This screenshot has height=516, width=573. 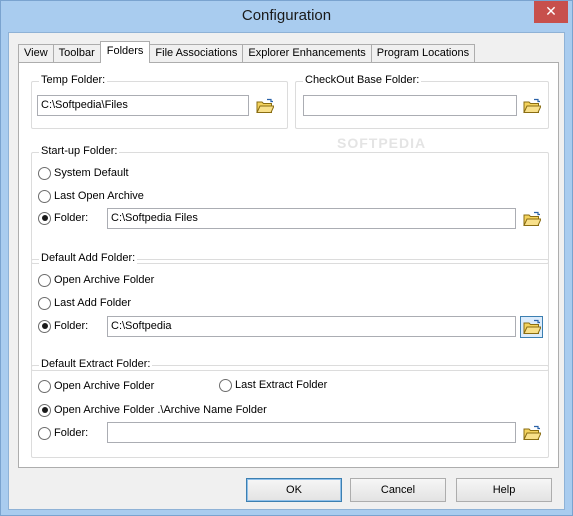 I want to click on extract-folder-browse-button, so click(x=531, y=433).